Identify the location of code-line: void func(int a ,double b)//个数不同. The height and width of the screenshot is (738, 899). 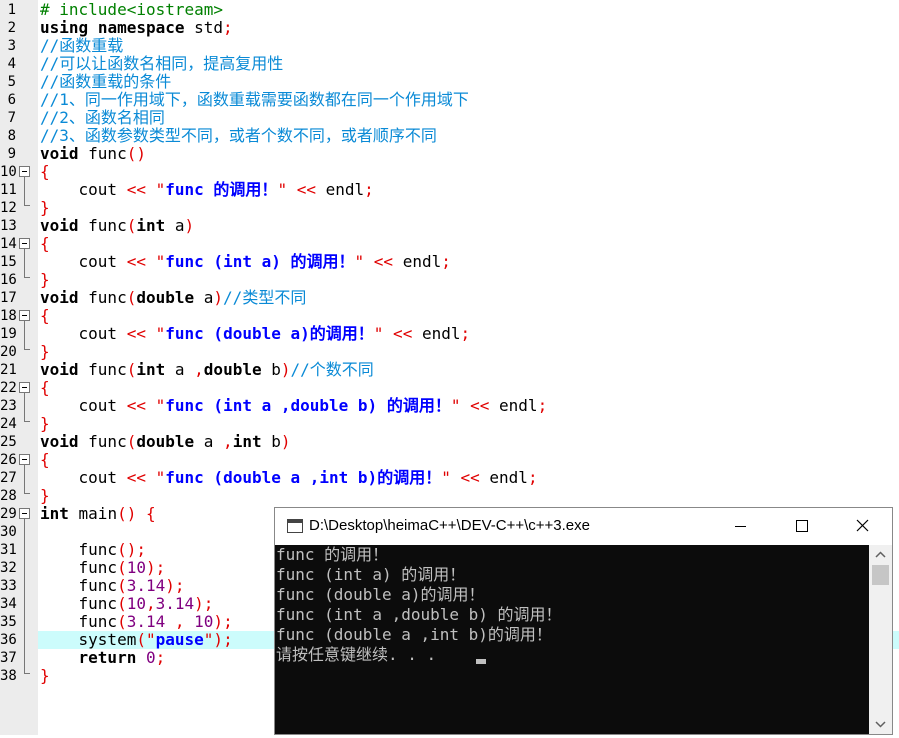
(207, 370).